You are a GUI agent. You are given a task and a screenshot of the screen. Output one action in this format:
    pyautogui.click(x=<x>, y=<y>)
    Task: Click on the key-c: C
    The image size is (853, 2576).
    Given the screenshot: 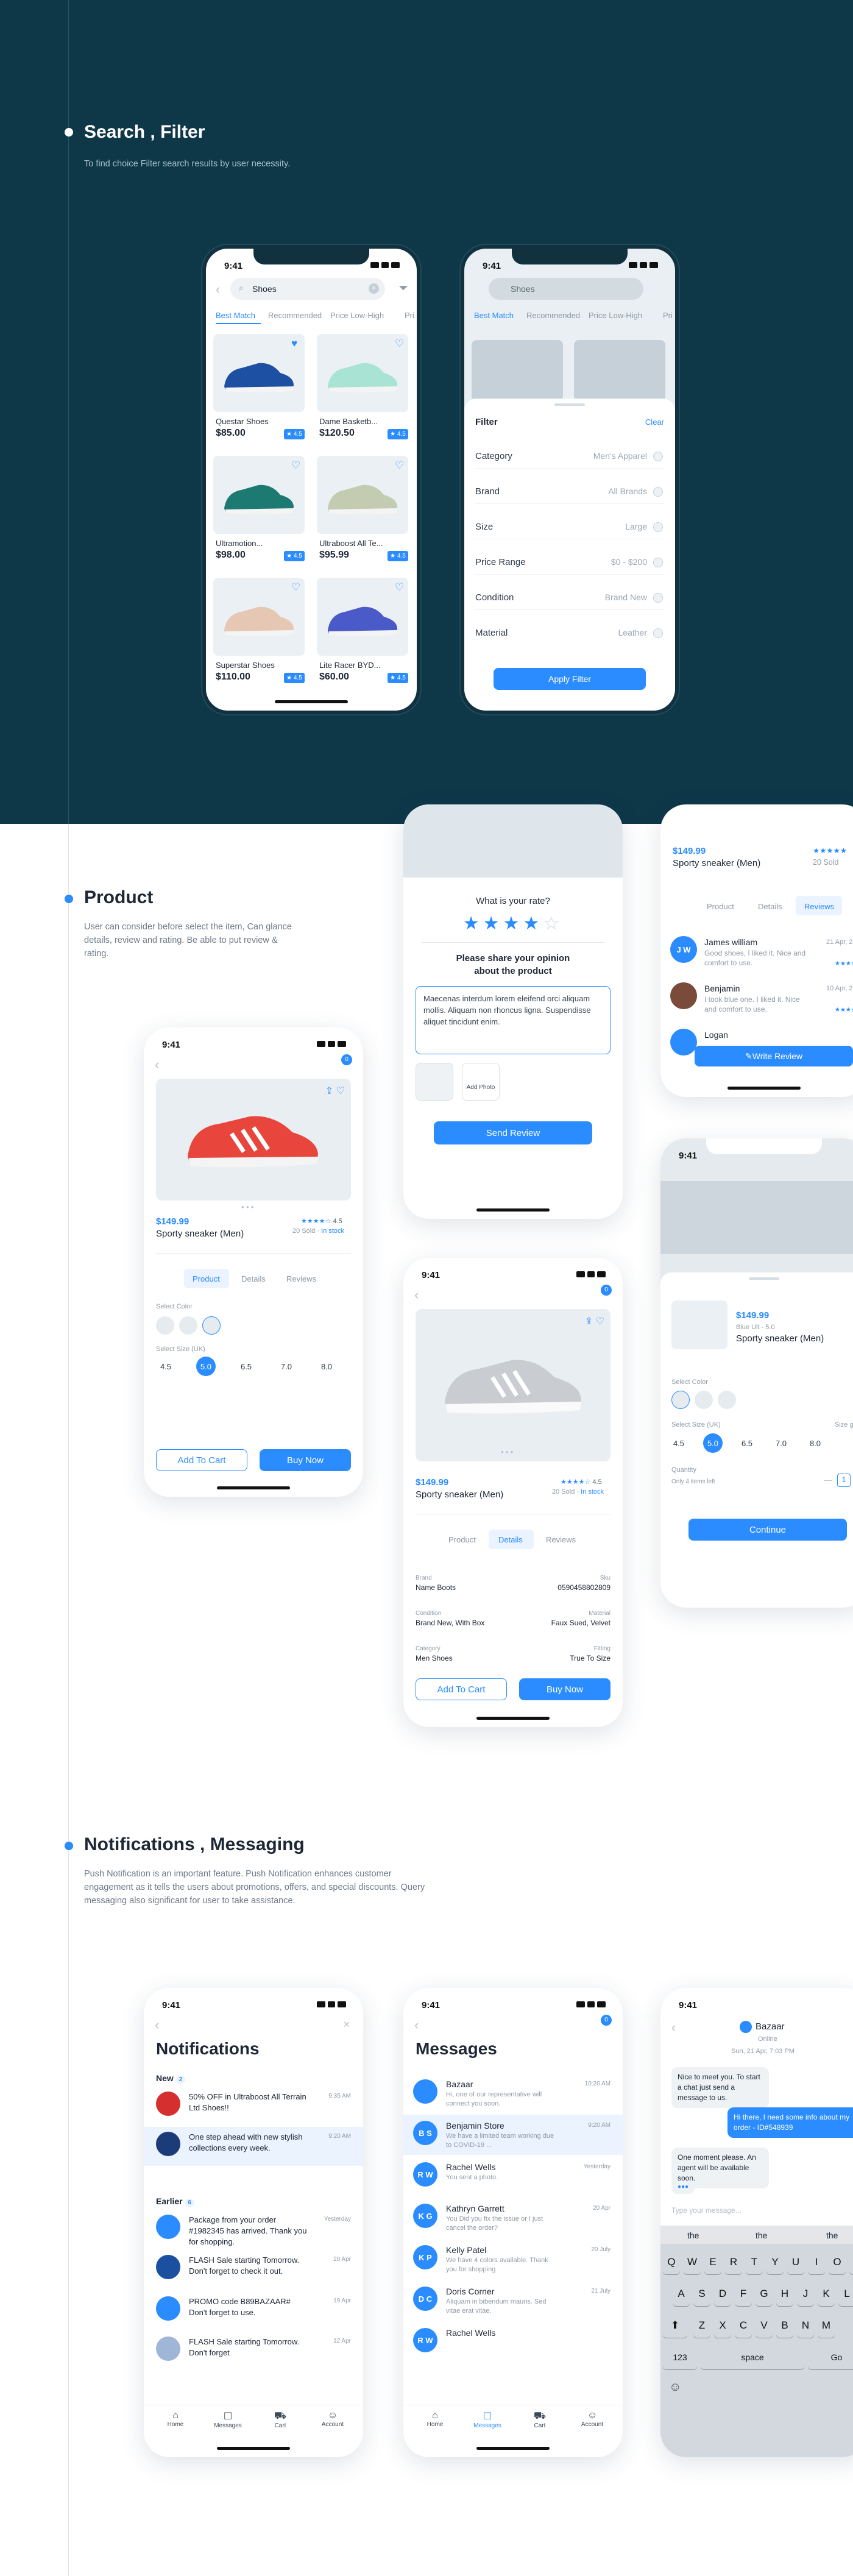 What is the action you would take?
    pyautogui.click(x=743, y=2326)
    